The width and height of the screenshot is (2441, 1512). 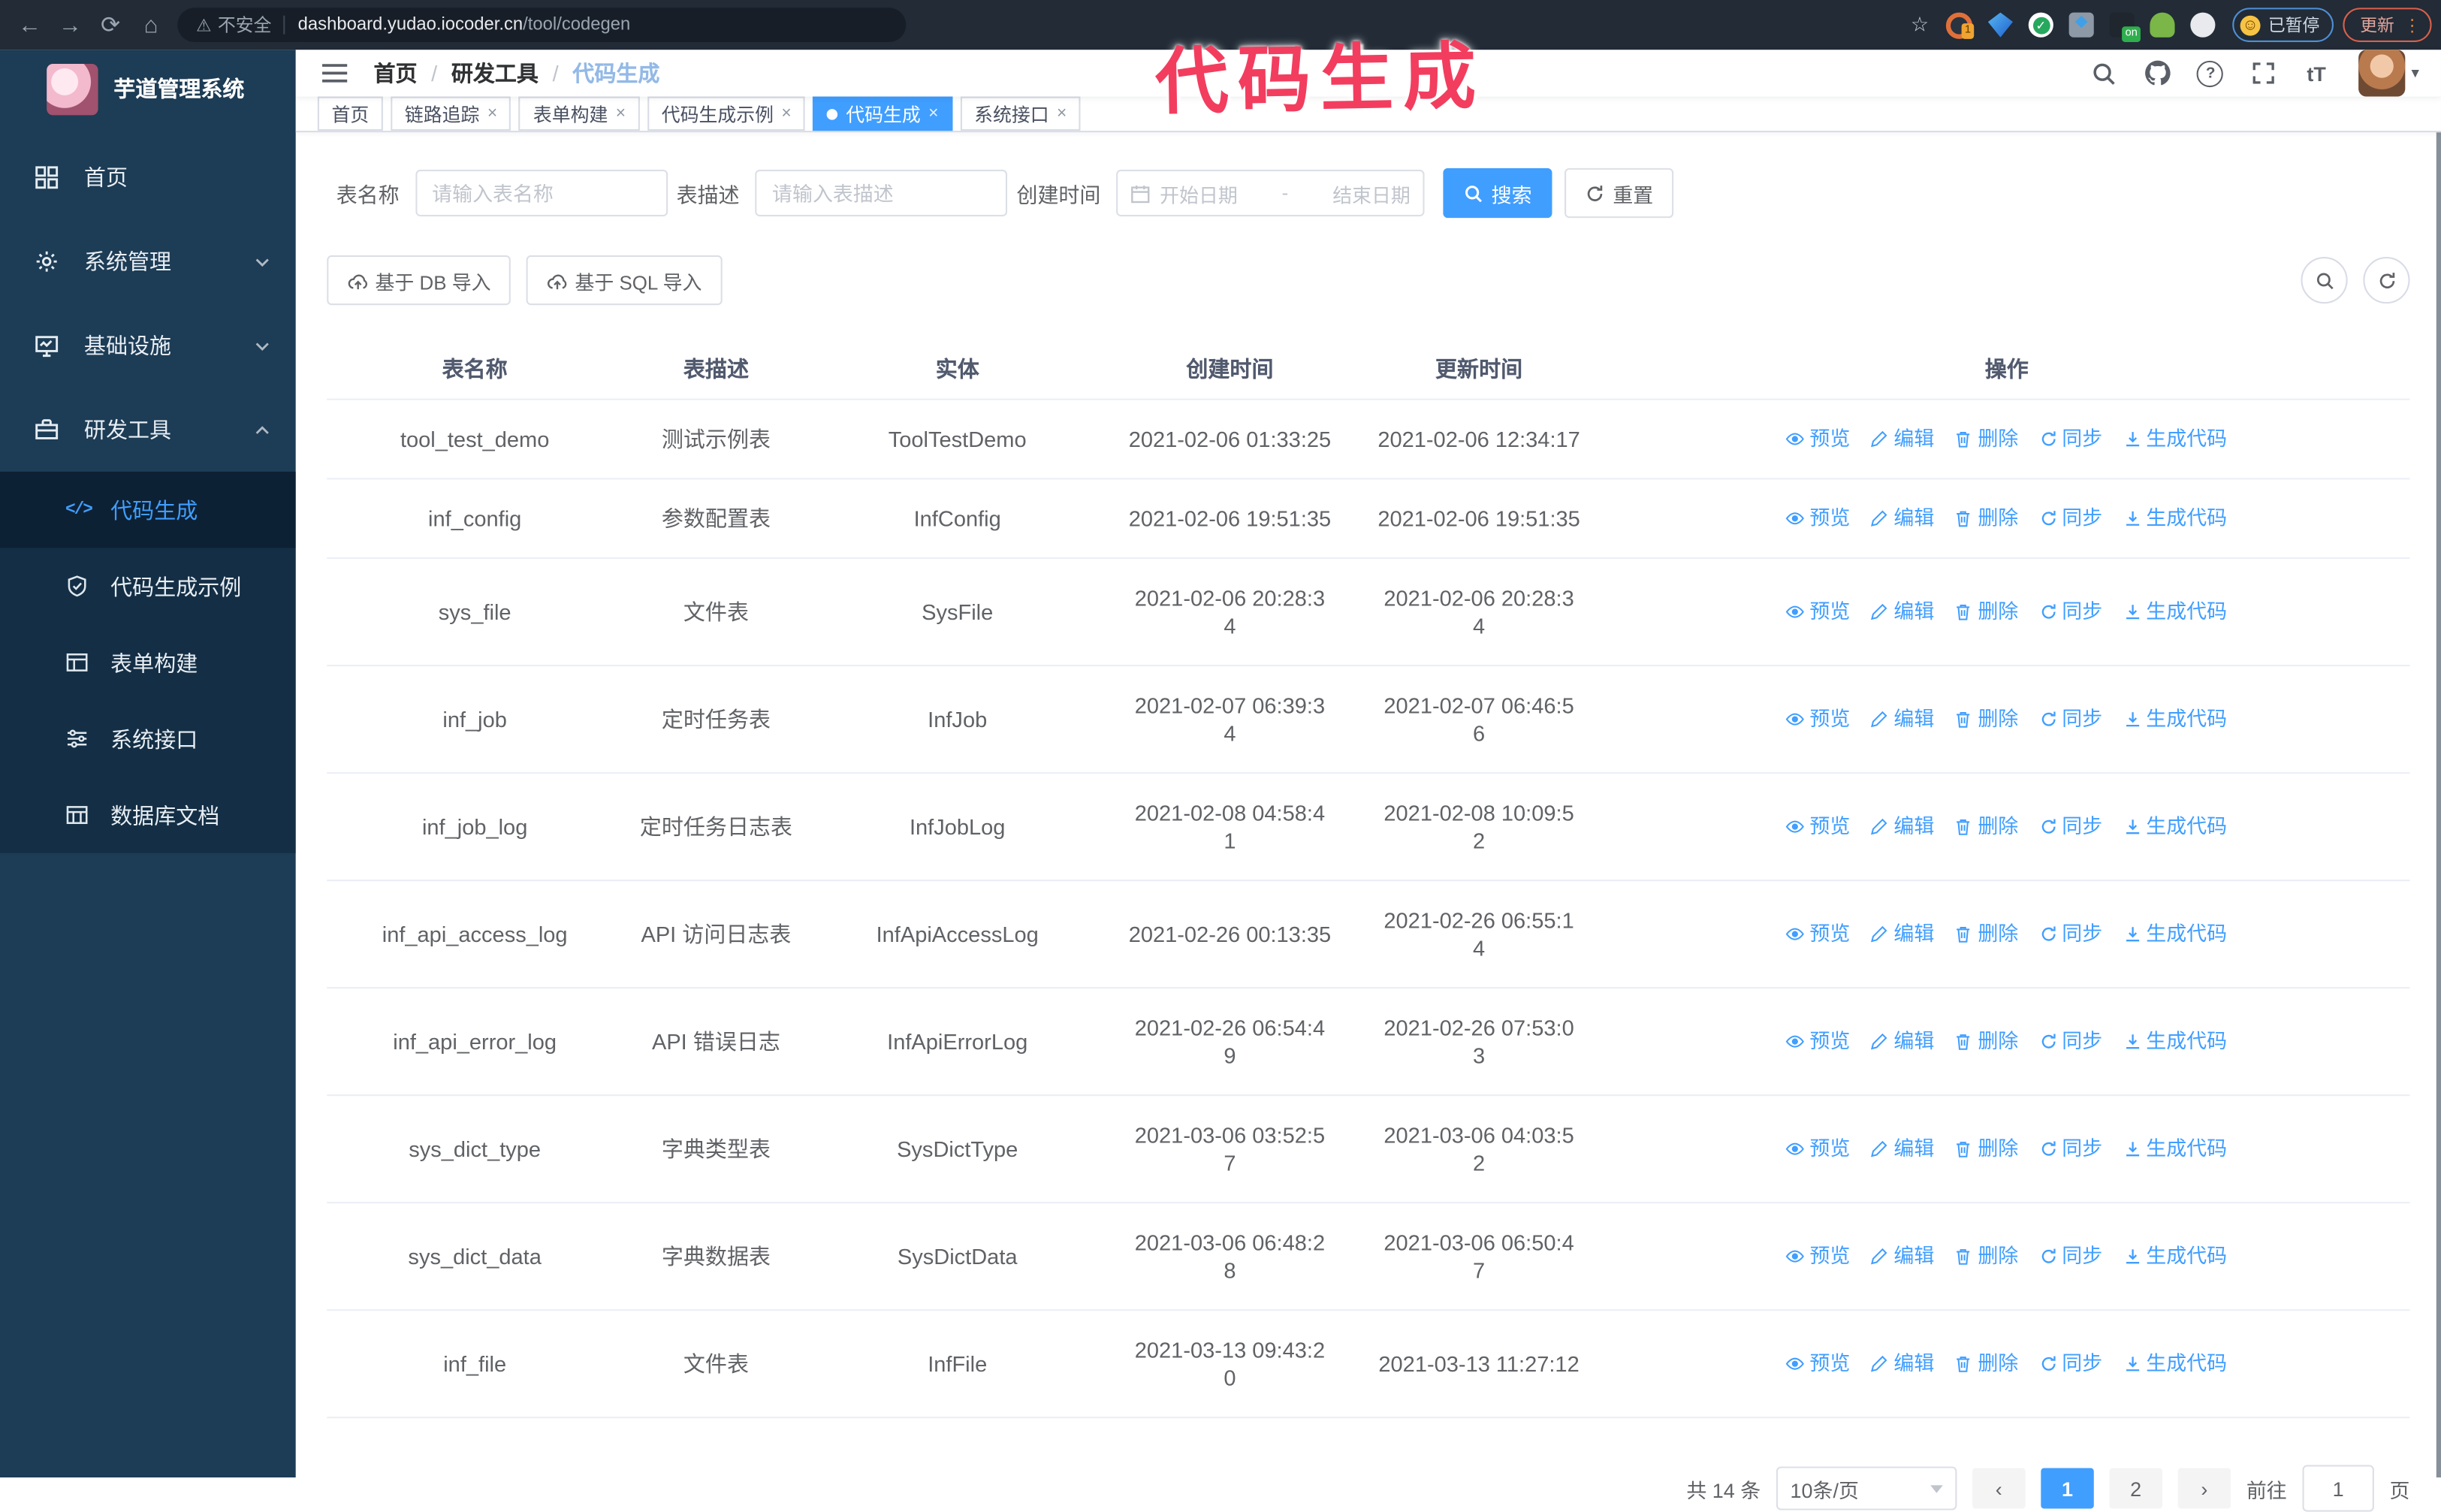 What do you see at coordinates (2324, 280) in the screenshot?
I see `toggle-search-button` at bounding box center [2324, 280].